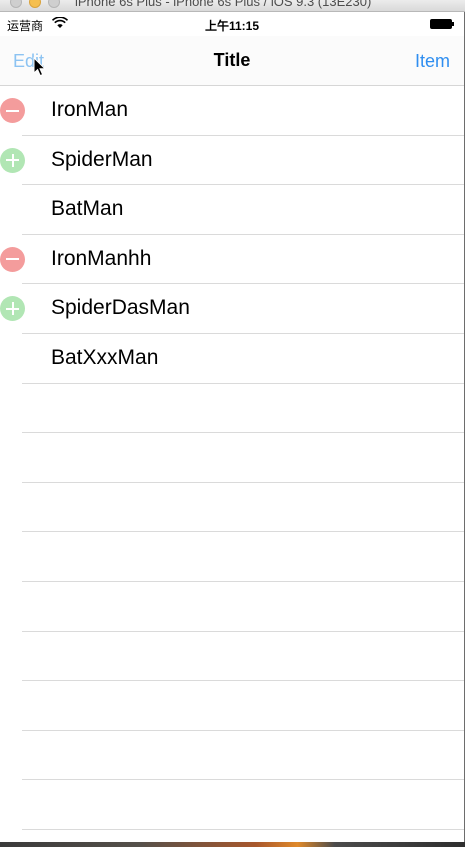 Image resolution: width=465 pixels, height=847 pixels. I want to click on table-row: SpiderMan, so click(232, 161).